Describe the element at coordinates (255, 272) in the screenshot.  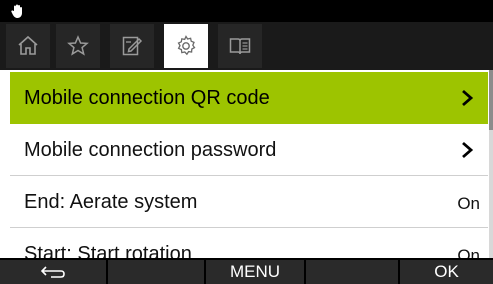
I see `menu-button: MENU` at that location.